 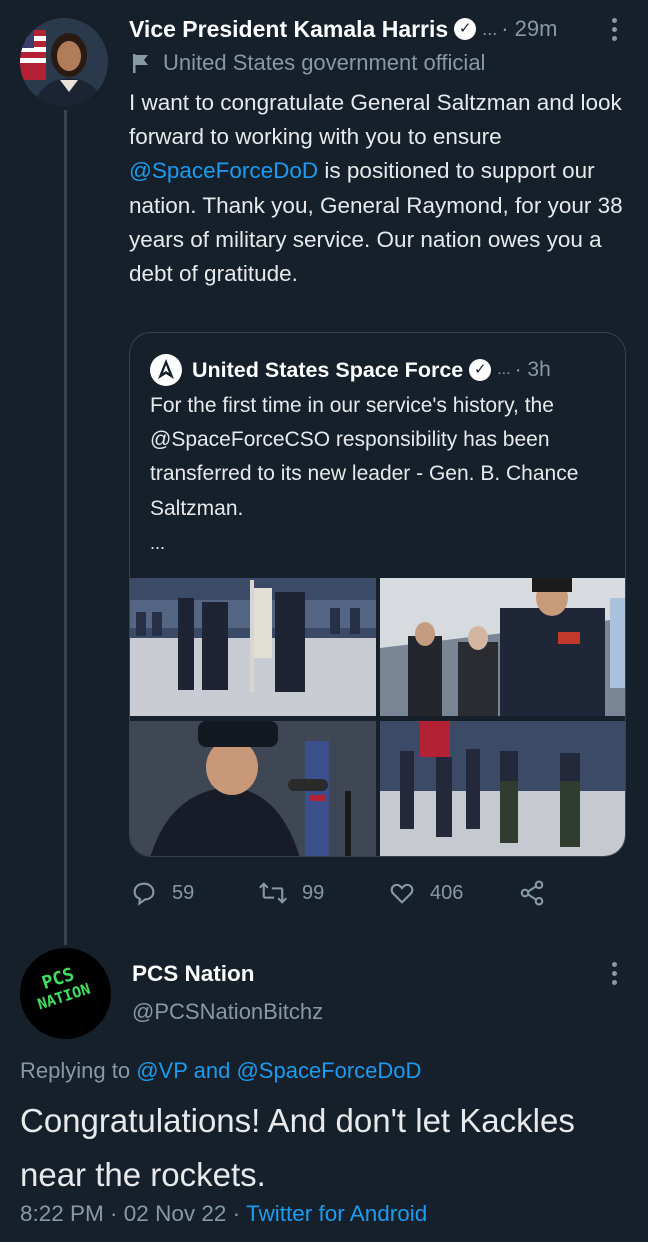 I want to click on replying-to: Replying to @VP and @SpaceForceDoD, so click(x=220, y=1071).